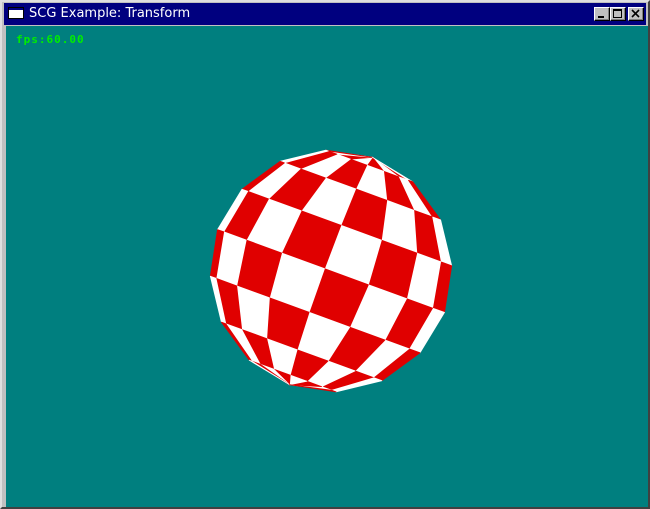 This screenshot has height=509, width=650. What do you see at coordinates (602, 14) in the screenshot?
I see `minimize-button` at bounding box center [602, 14].